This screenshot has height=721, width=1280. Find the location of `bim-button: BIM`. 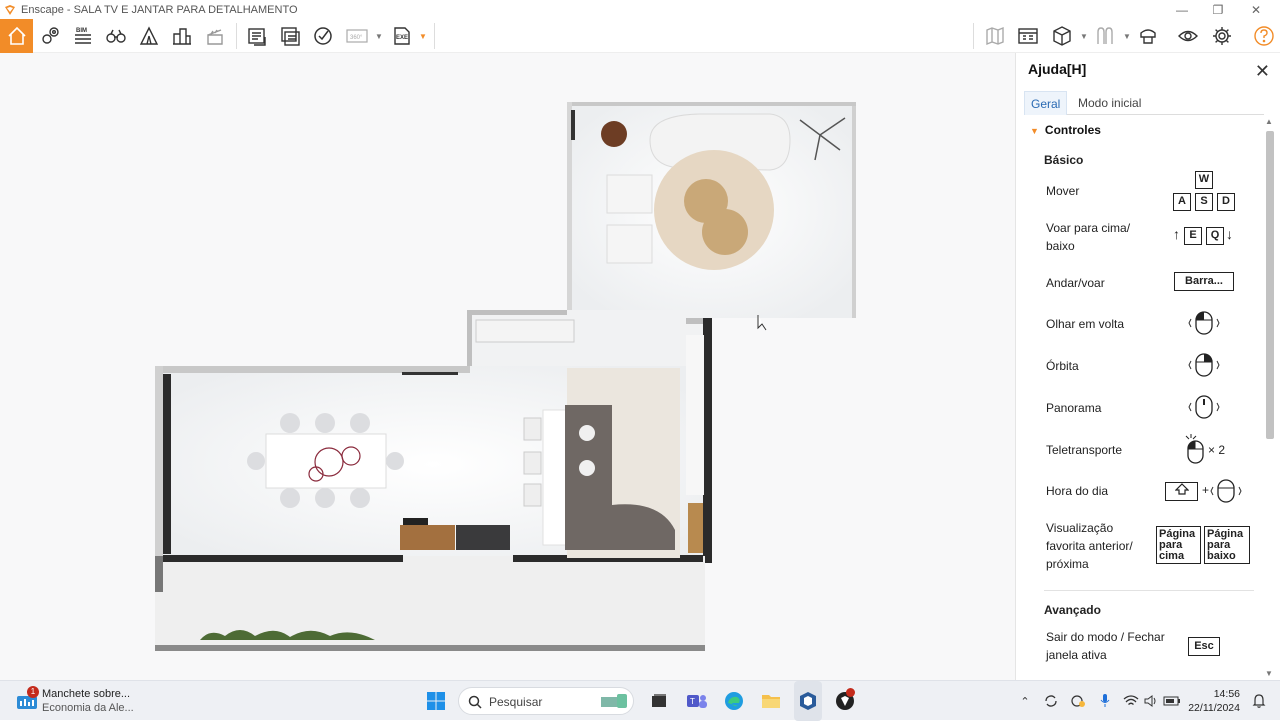

bim-button: BIM is located at coordinates (83, 36).